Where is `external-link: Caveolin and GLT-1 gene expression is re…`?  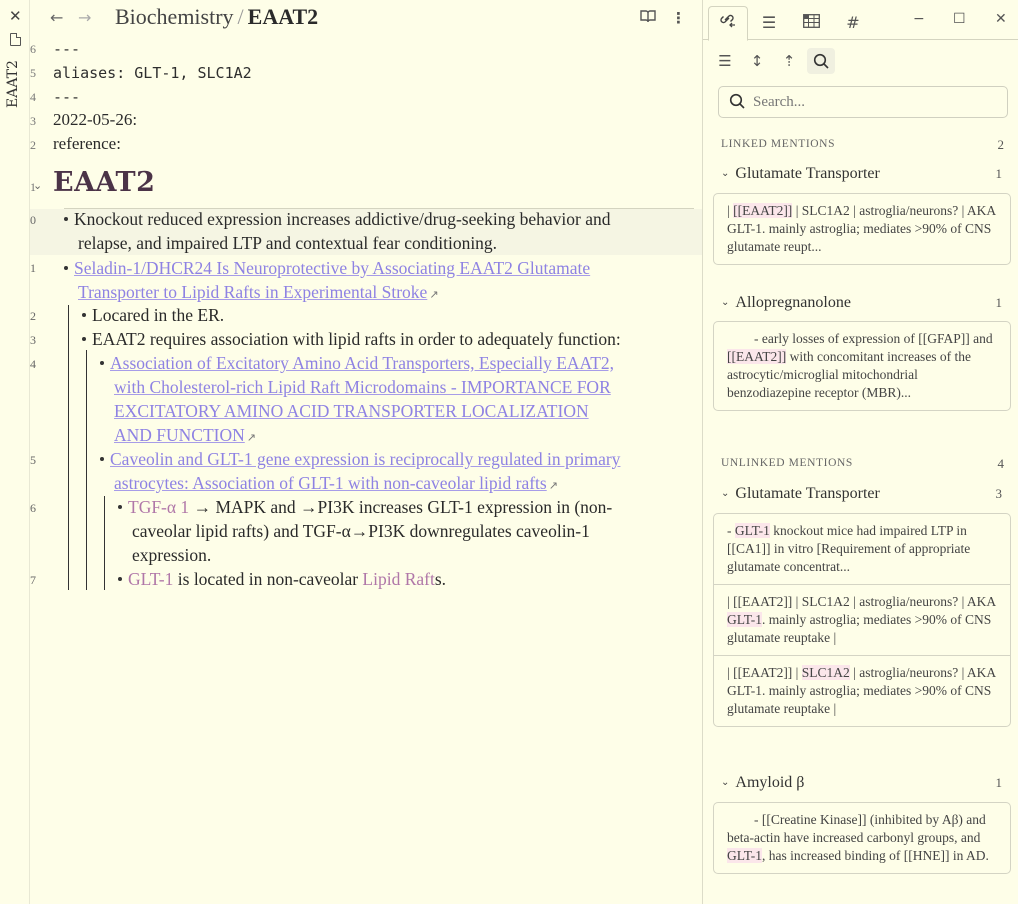
external-link: Caveolin and GLT-1 gene expression is re… is located at coordinates (365, 459).